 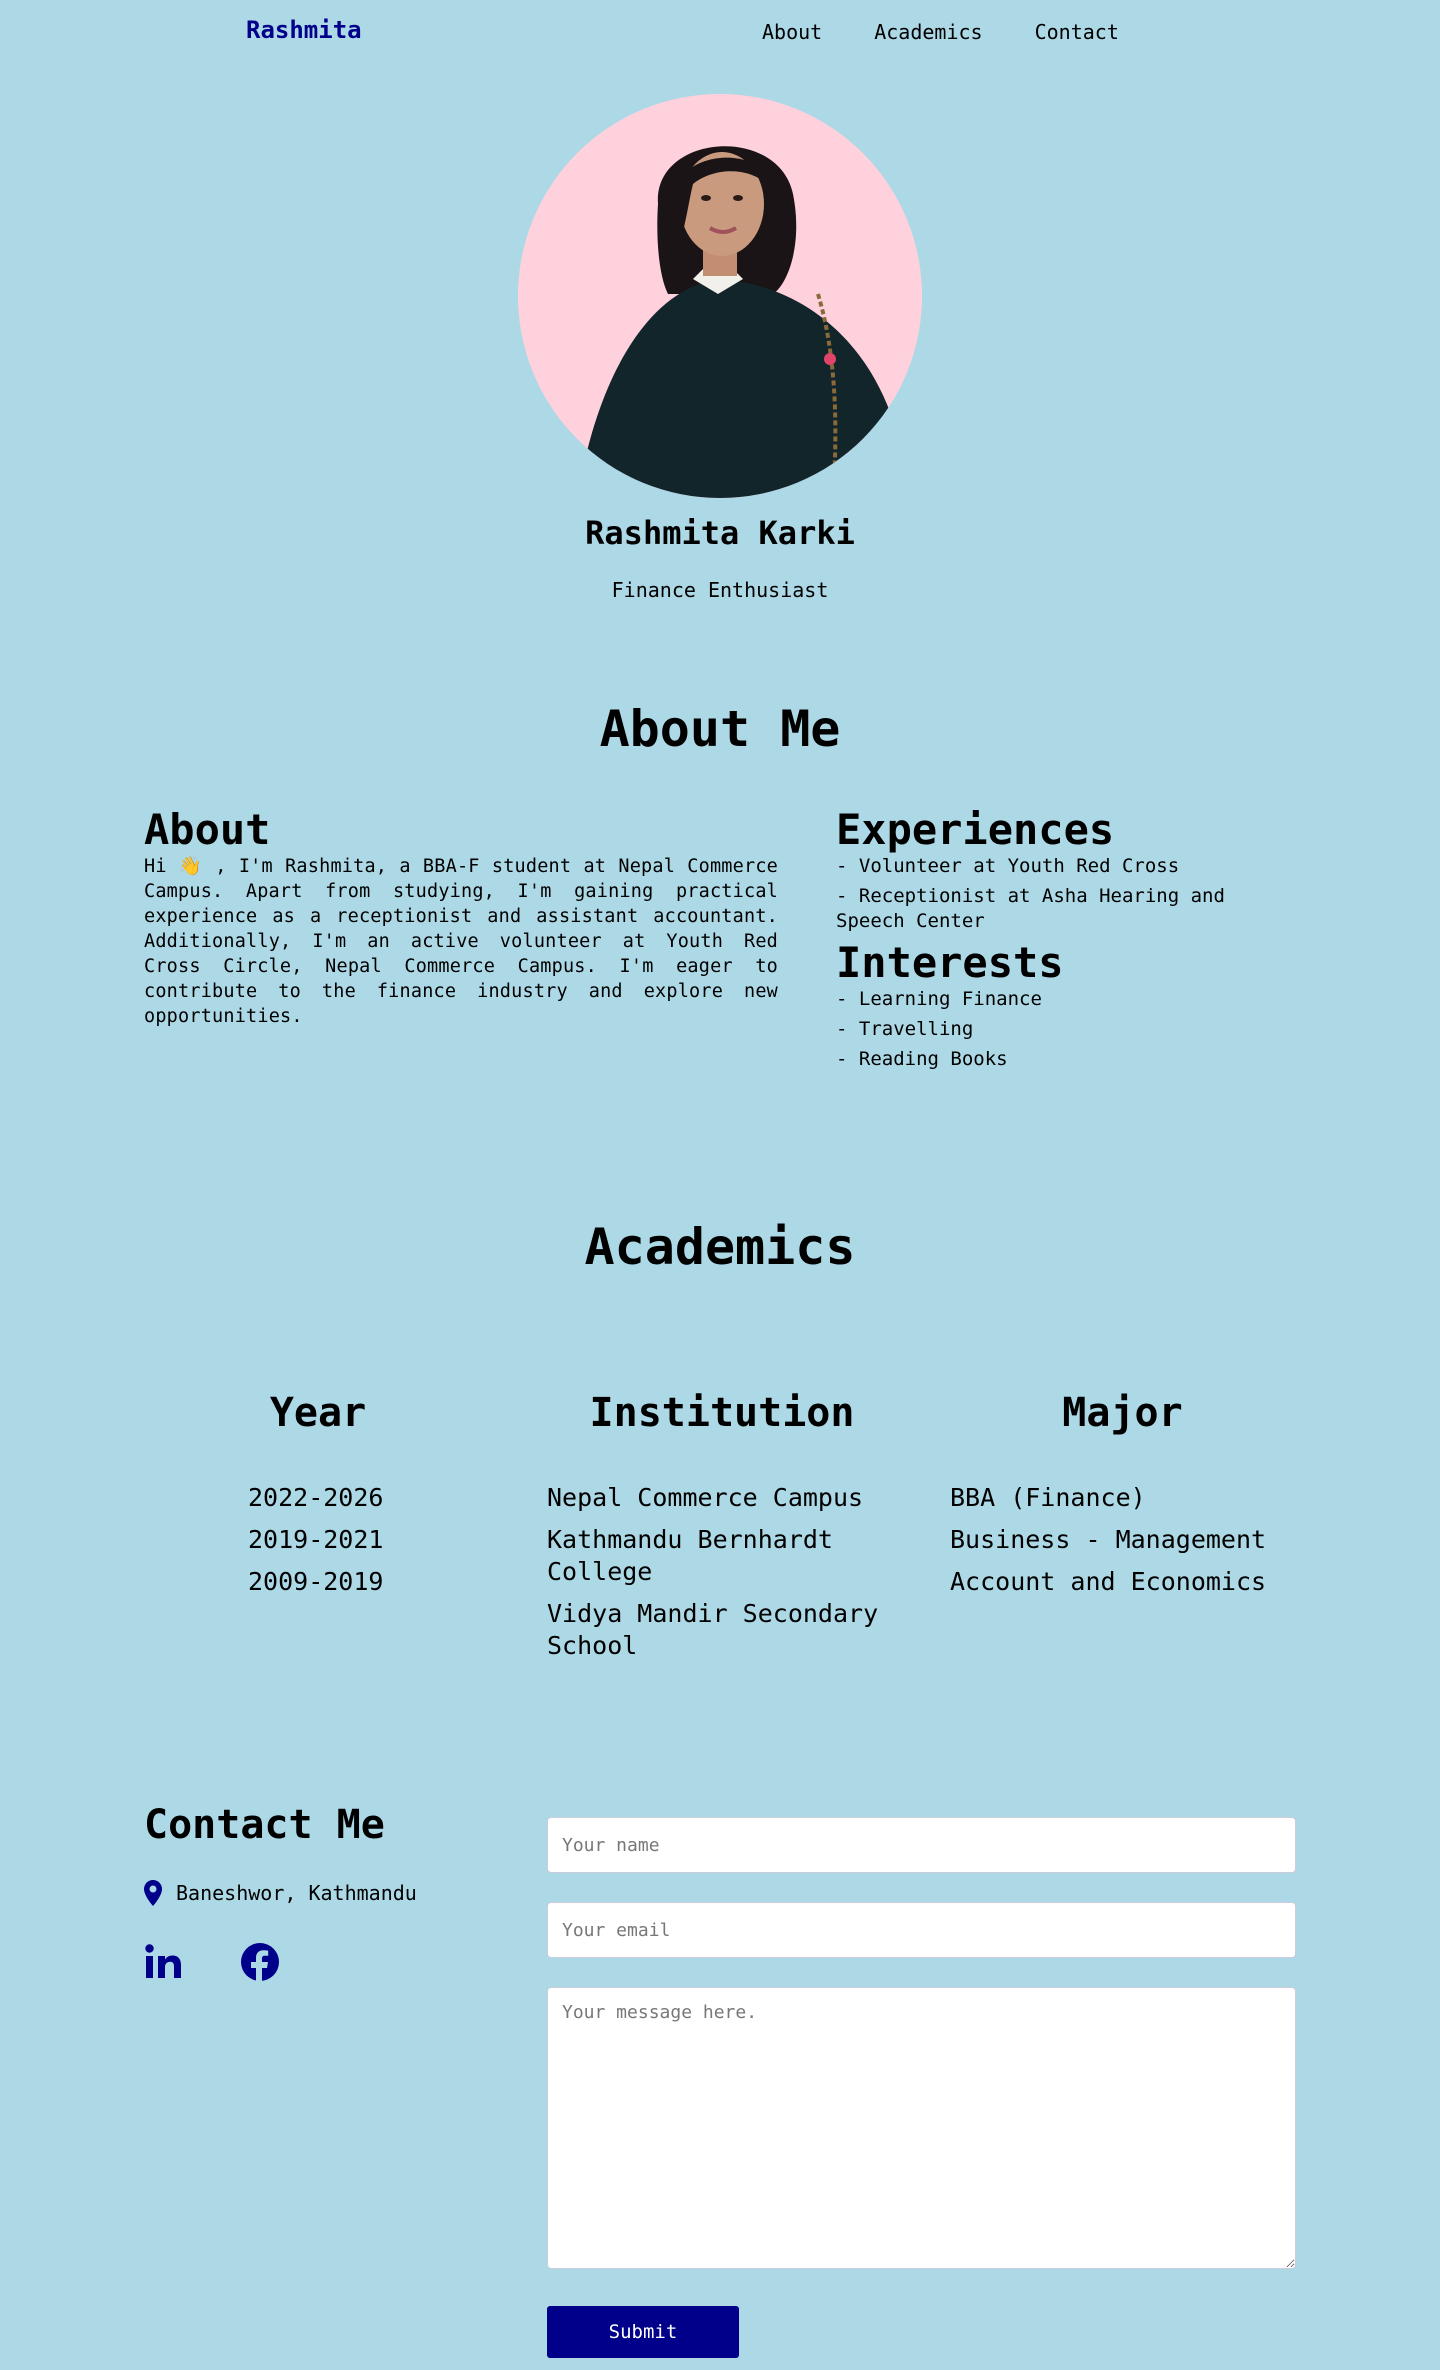 What do you see at coordinates (975, 829) in the screenshot?
I see `experiences-heading: Experiences` at bounding box center [975, 829].